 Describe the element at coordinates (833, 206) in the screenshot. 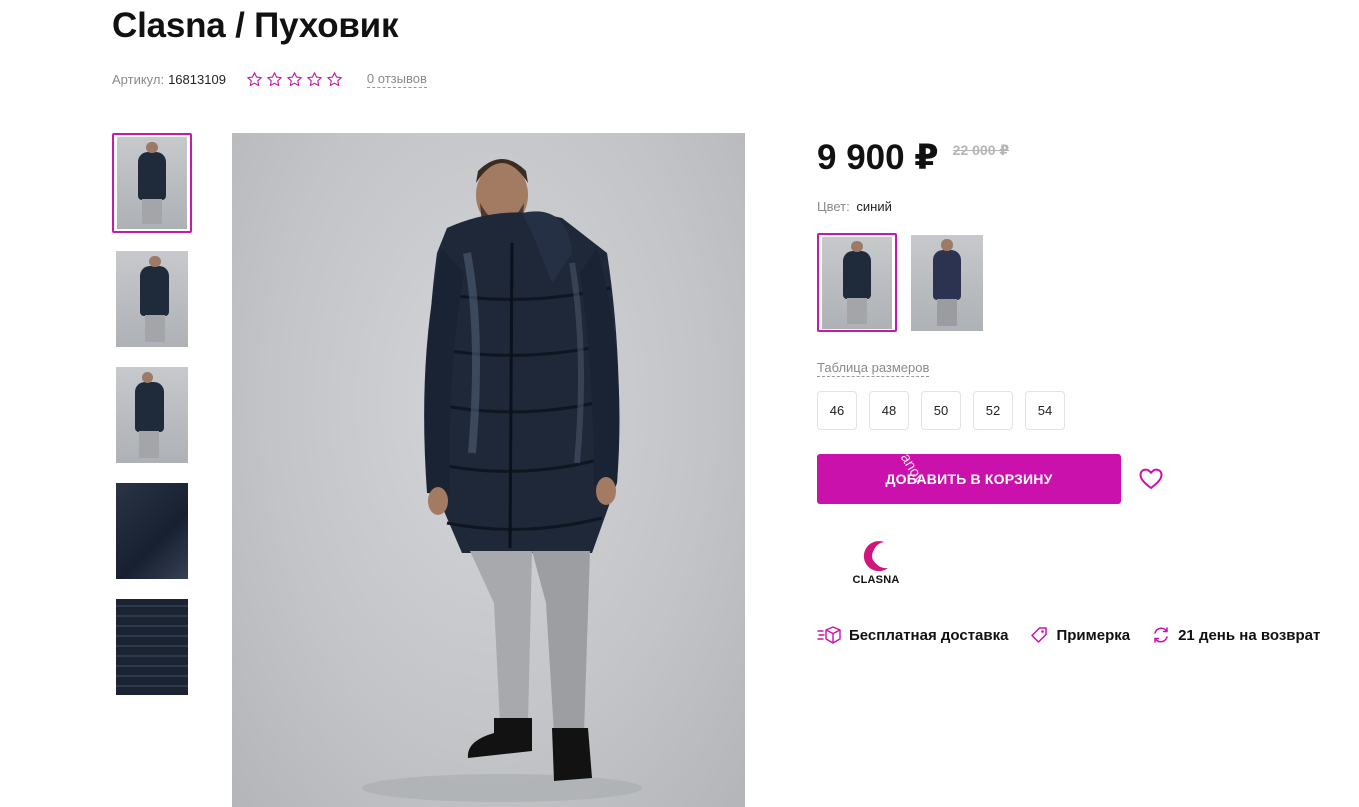

I see `color-label: Цвет:` at that location.